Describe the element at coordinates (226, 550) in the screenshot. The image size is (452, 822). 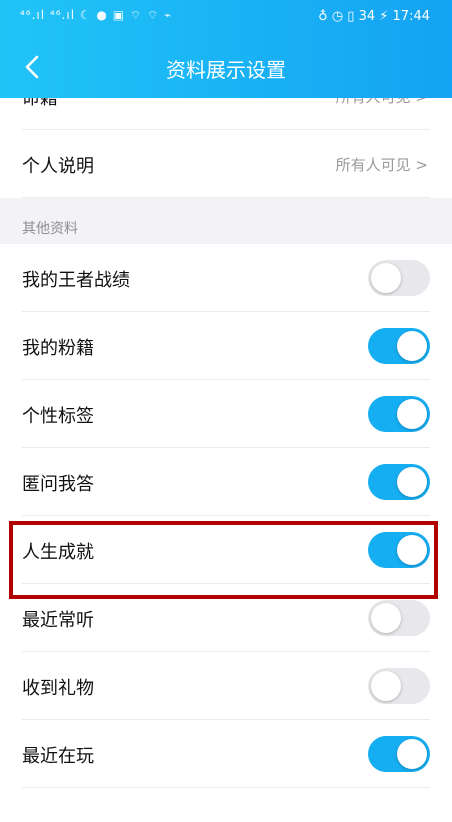
I see `toggle-row: 人生成就` at that location.